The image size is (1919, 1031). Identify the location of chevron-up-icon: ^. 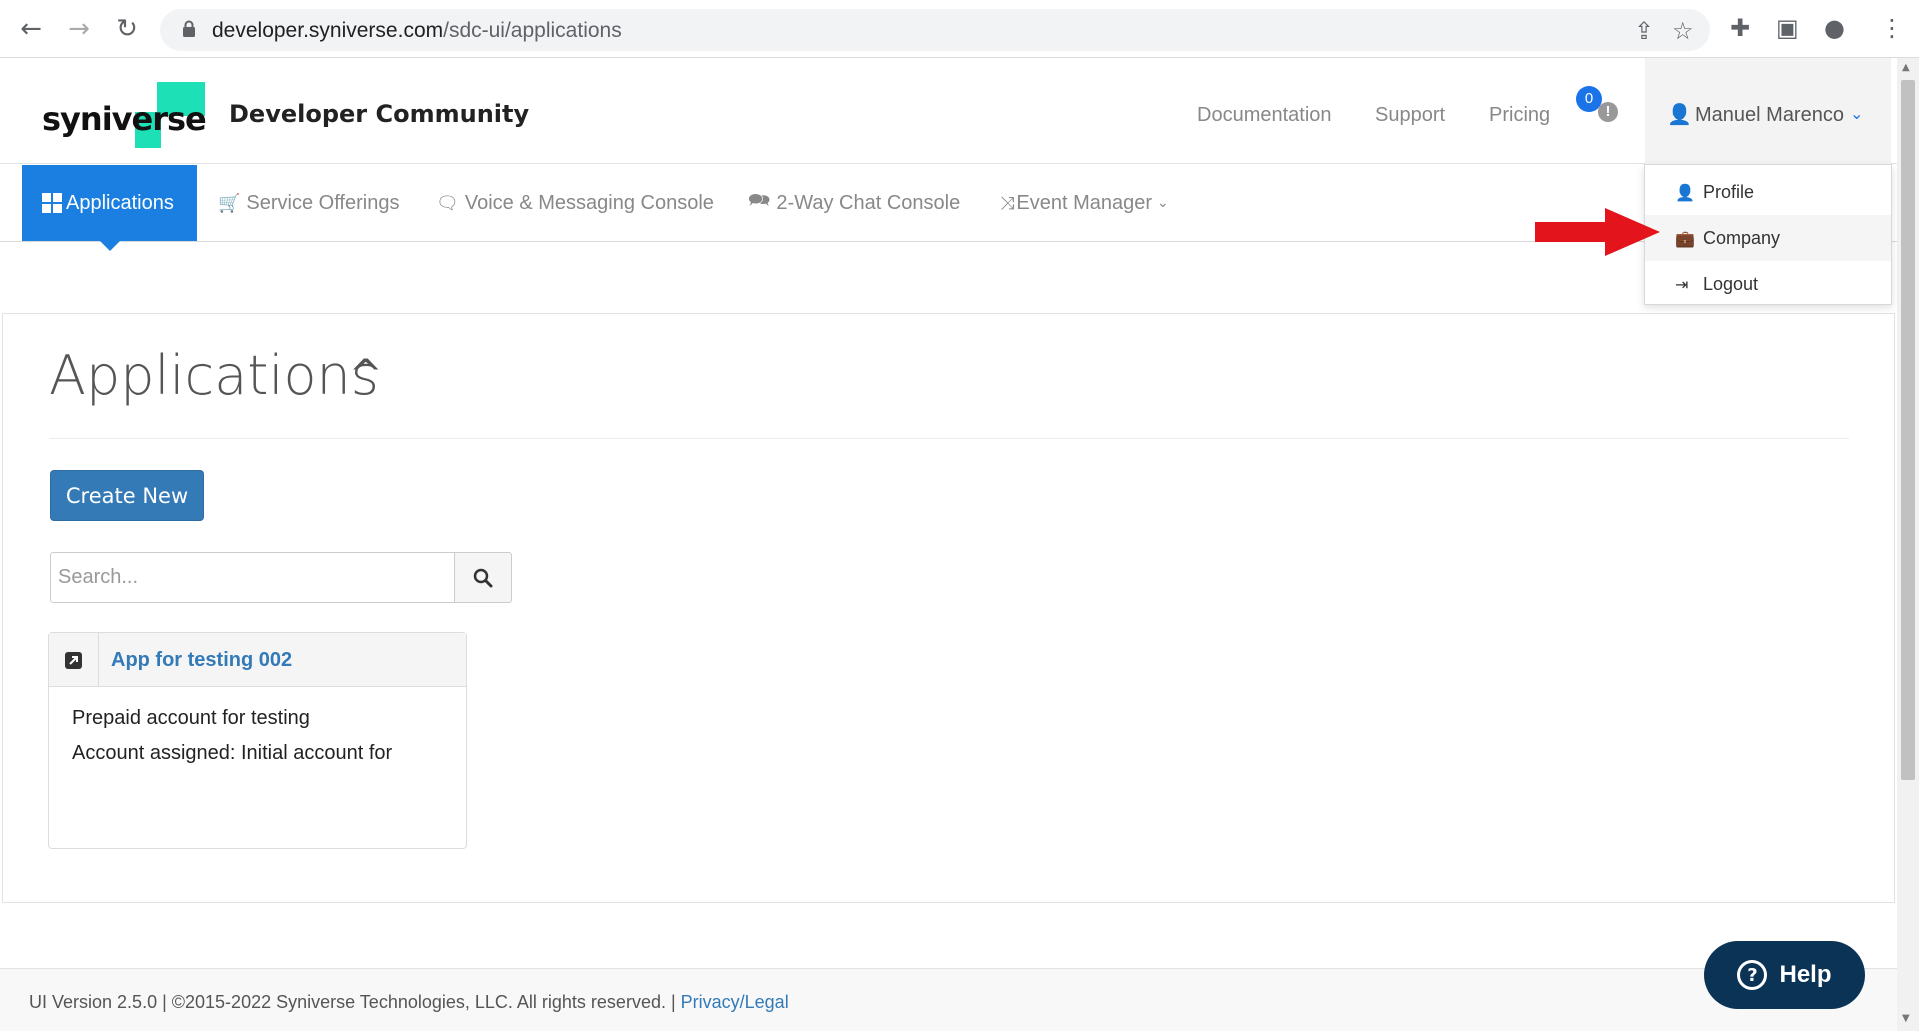
(366, 375).